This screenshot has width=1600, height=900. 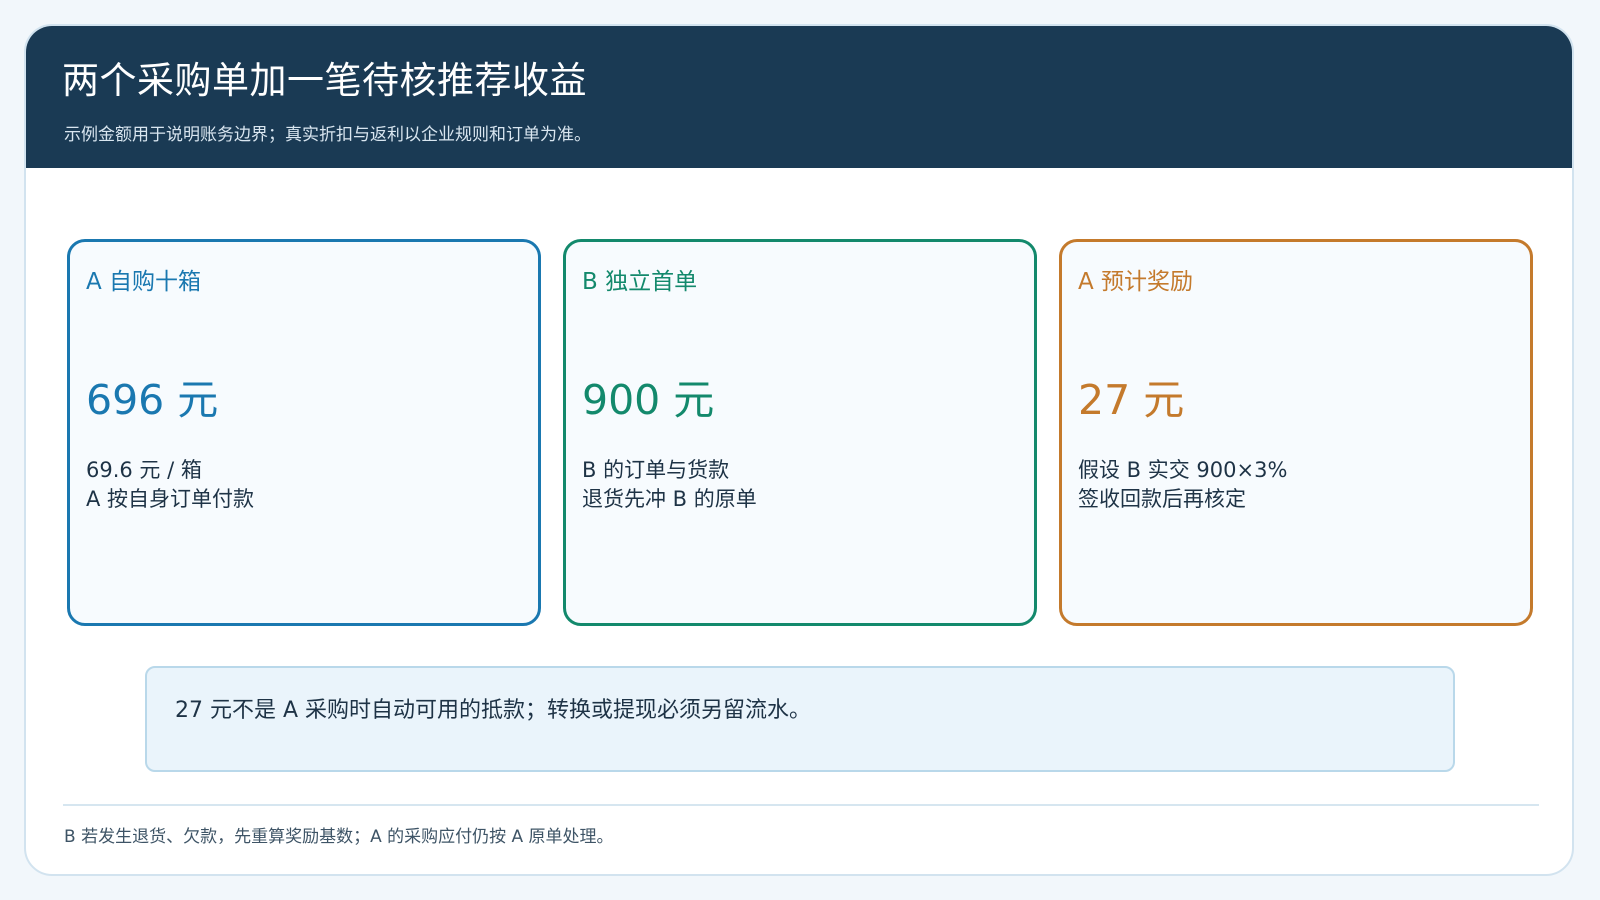 I want to click on page-subtitle: 示例金额用于说明账务边界；真实折扣与返利以企业规则和订单为准。, so click(x=327, y=135).